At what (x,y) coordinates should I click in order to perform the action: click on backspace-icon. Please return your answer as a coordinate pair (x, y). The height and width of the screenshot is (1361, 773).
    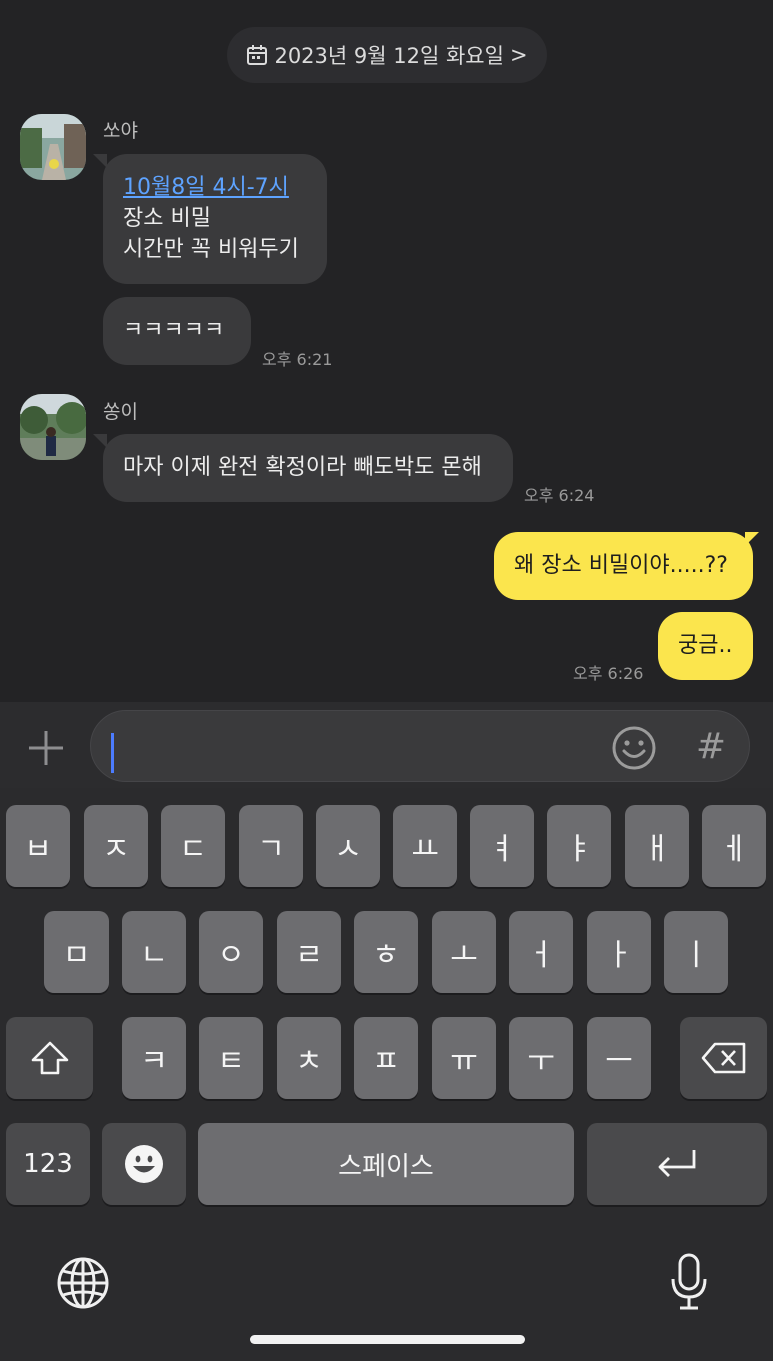
    Looking at the image, I should click on (723, 1058).